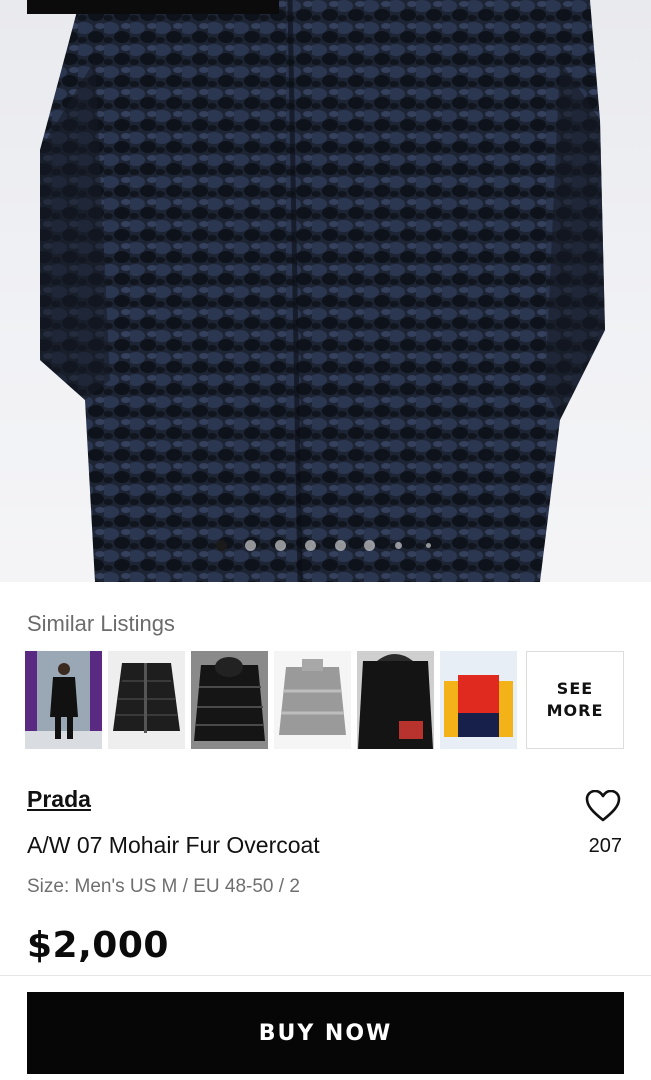 The width and height of the screenshot is (651, 1080). What do you see at coordinates (605, 846) in the screenshot?
I see `like-count: 207` at bounding box center [605, 846].